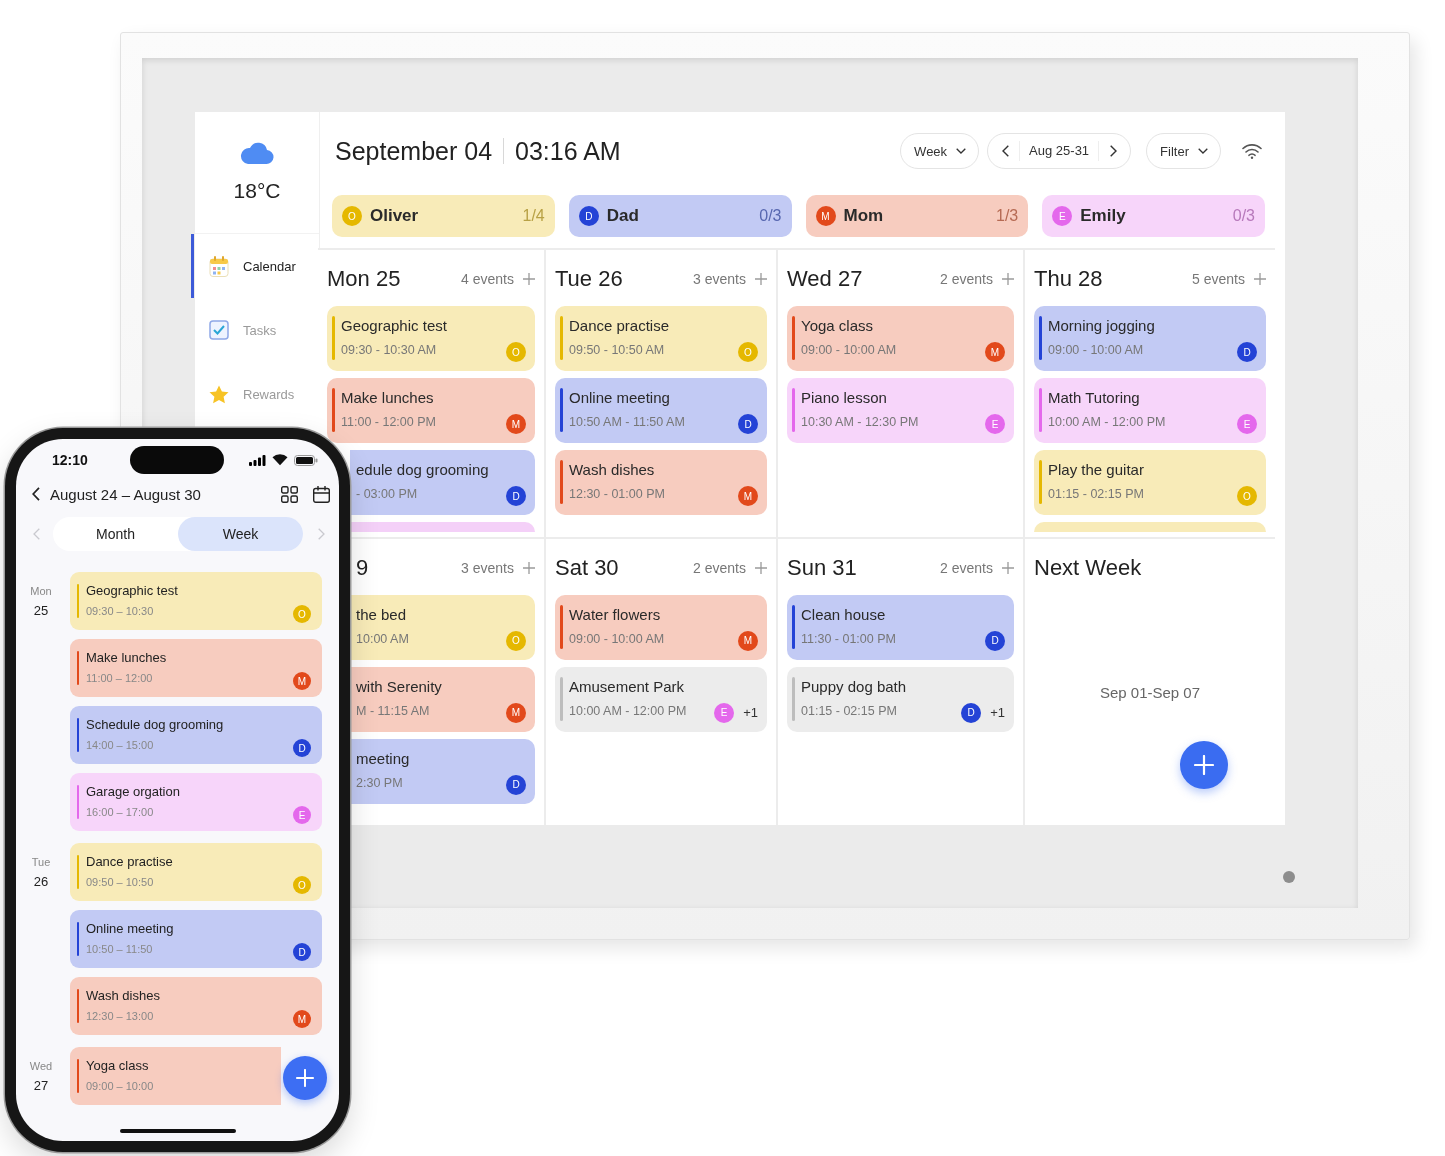 The image size is (1445, 1156). Describe the element at coordinates (399, 686) in the screenshot. I see `event-title: with Serenity` at that location.